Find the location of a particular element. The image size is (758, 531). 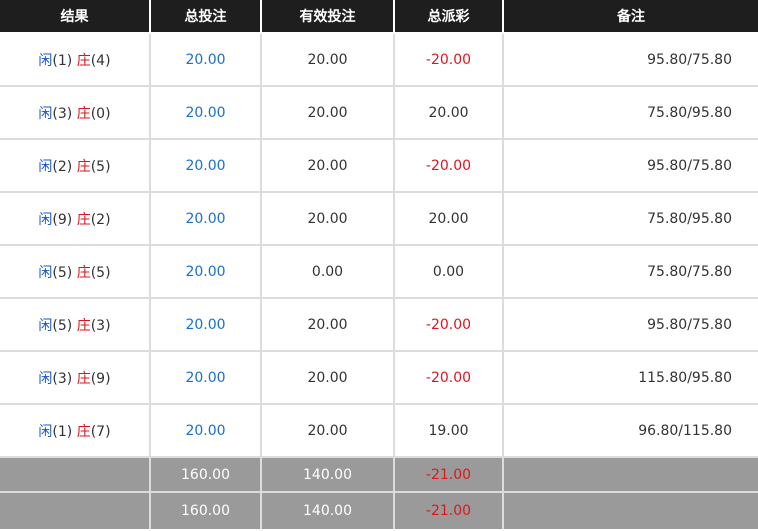

header-valid-bet: 有效投注 is located at coordinates (327, 17).